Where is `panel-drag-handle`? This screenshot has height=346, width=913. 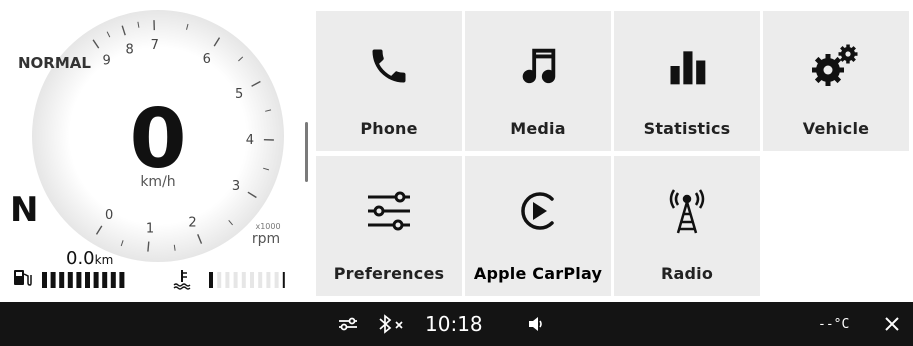
panel-drag-handle is located at coordinates (306, 152).